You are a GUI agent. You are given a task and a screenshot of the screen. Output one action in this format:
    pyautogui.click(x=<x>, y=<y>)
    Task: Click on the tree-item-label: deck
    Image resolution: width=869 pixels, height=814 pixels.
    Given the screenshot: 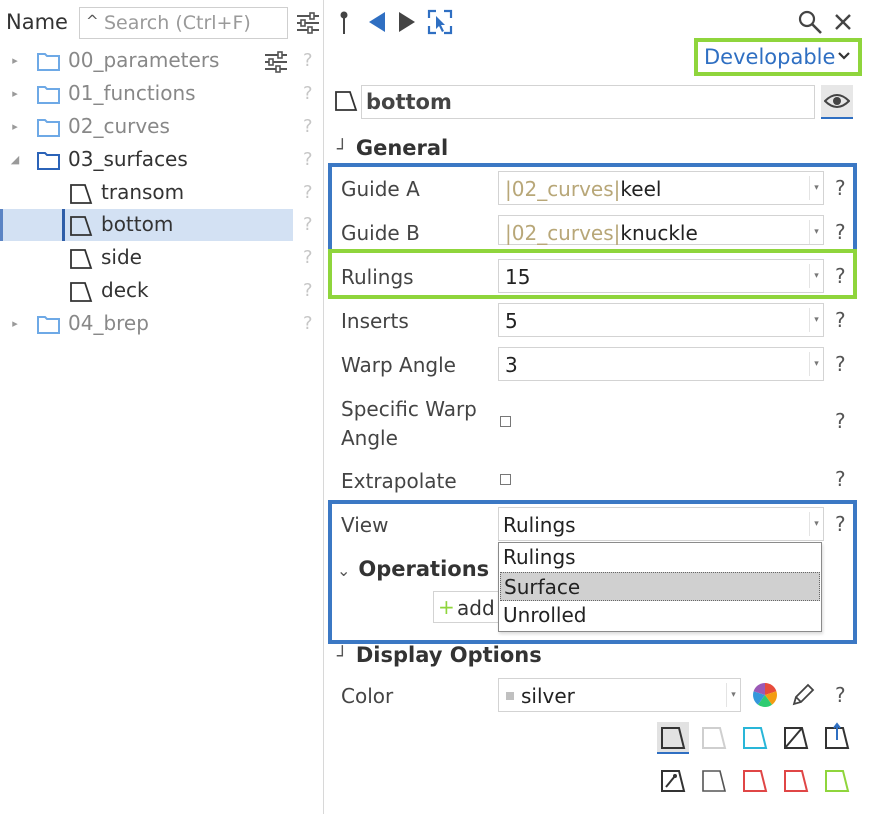 What is the action you would take?
    pyautogui.click(x=125, y=290)
    